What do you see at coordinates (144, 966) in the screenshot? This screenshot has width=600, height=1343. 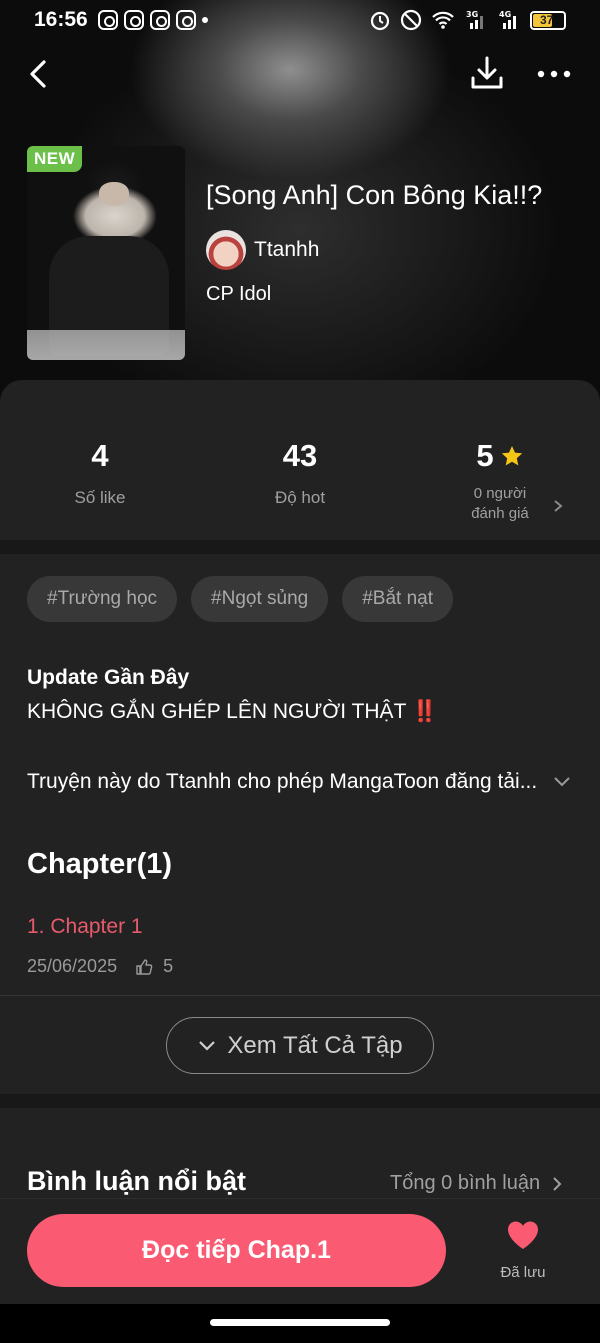 I see `thumbs-up-icon` at bounding box center [144, 966].